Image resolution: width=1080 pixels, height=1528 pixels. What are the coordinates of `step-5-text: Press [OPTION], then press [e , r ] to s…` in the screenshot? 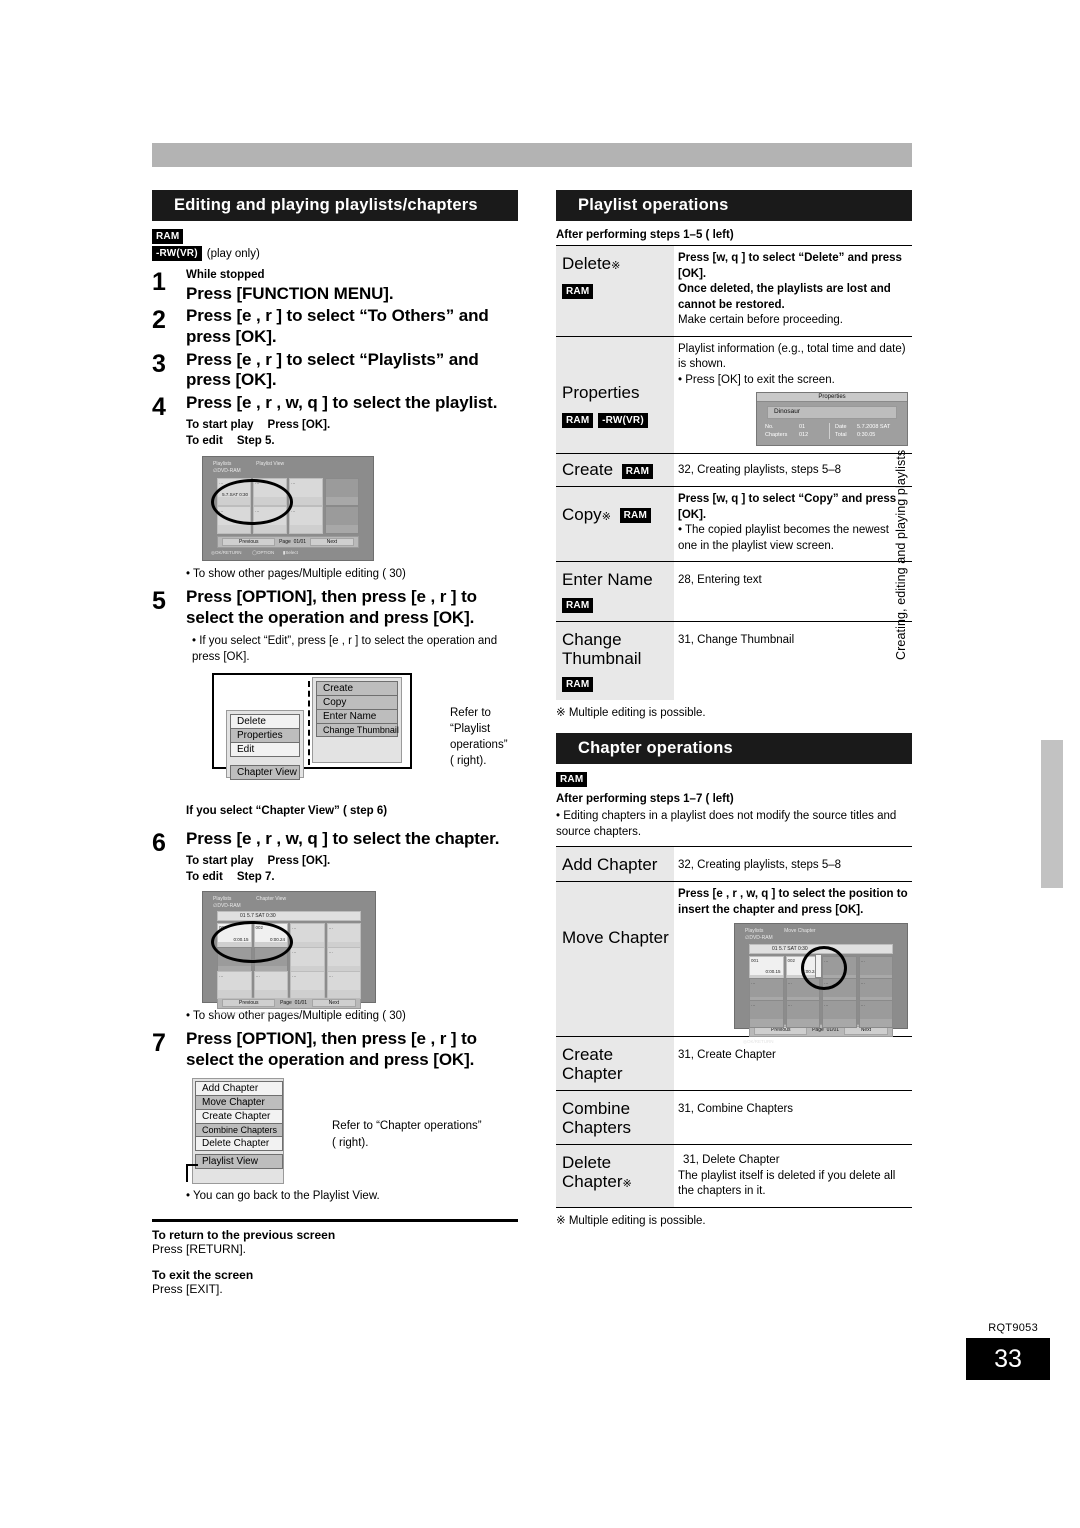 It's located at (331, 607).